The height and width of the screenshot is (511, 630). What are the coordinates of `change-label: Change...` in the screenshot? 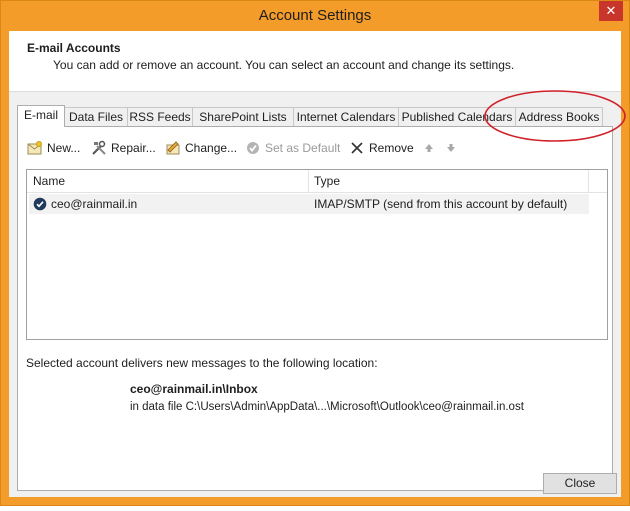 It's located at (211, 148).